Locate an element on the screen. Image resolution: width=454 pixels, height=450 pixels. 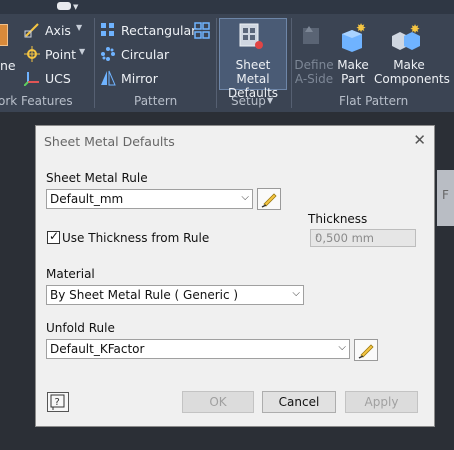
ucs-icon is located at coordinates (32, 78).